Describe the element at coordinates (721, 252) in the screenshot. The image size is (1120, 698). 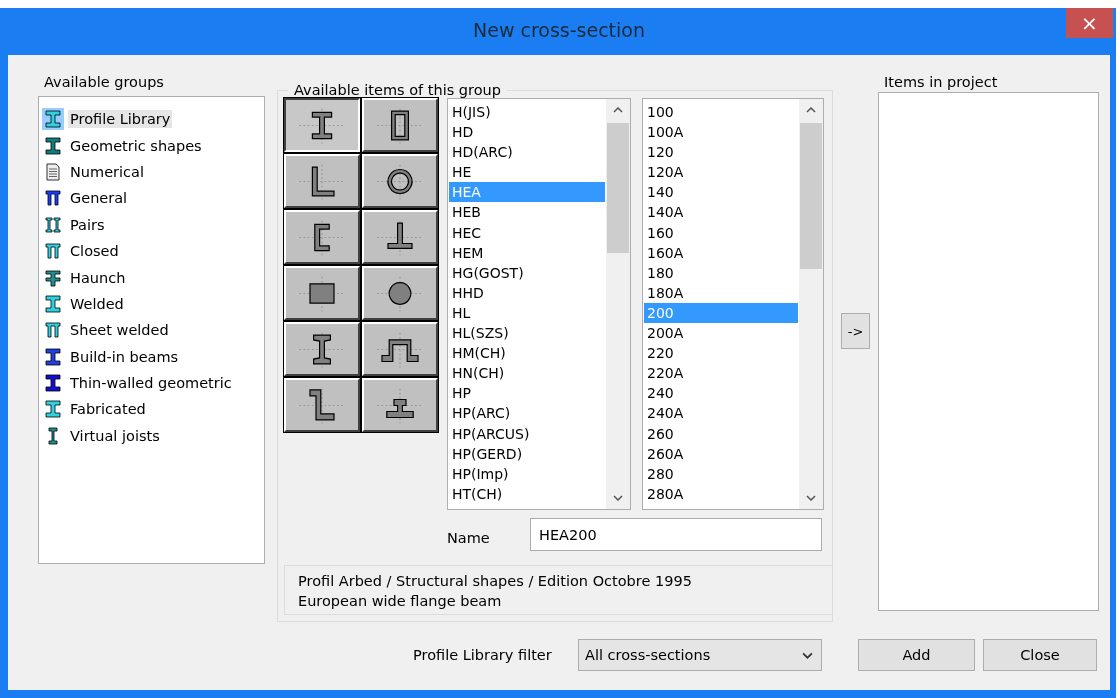
I see `list-item: 160A` at that location.